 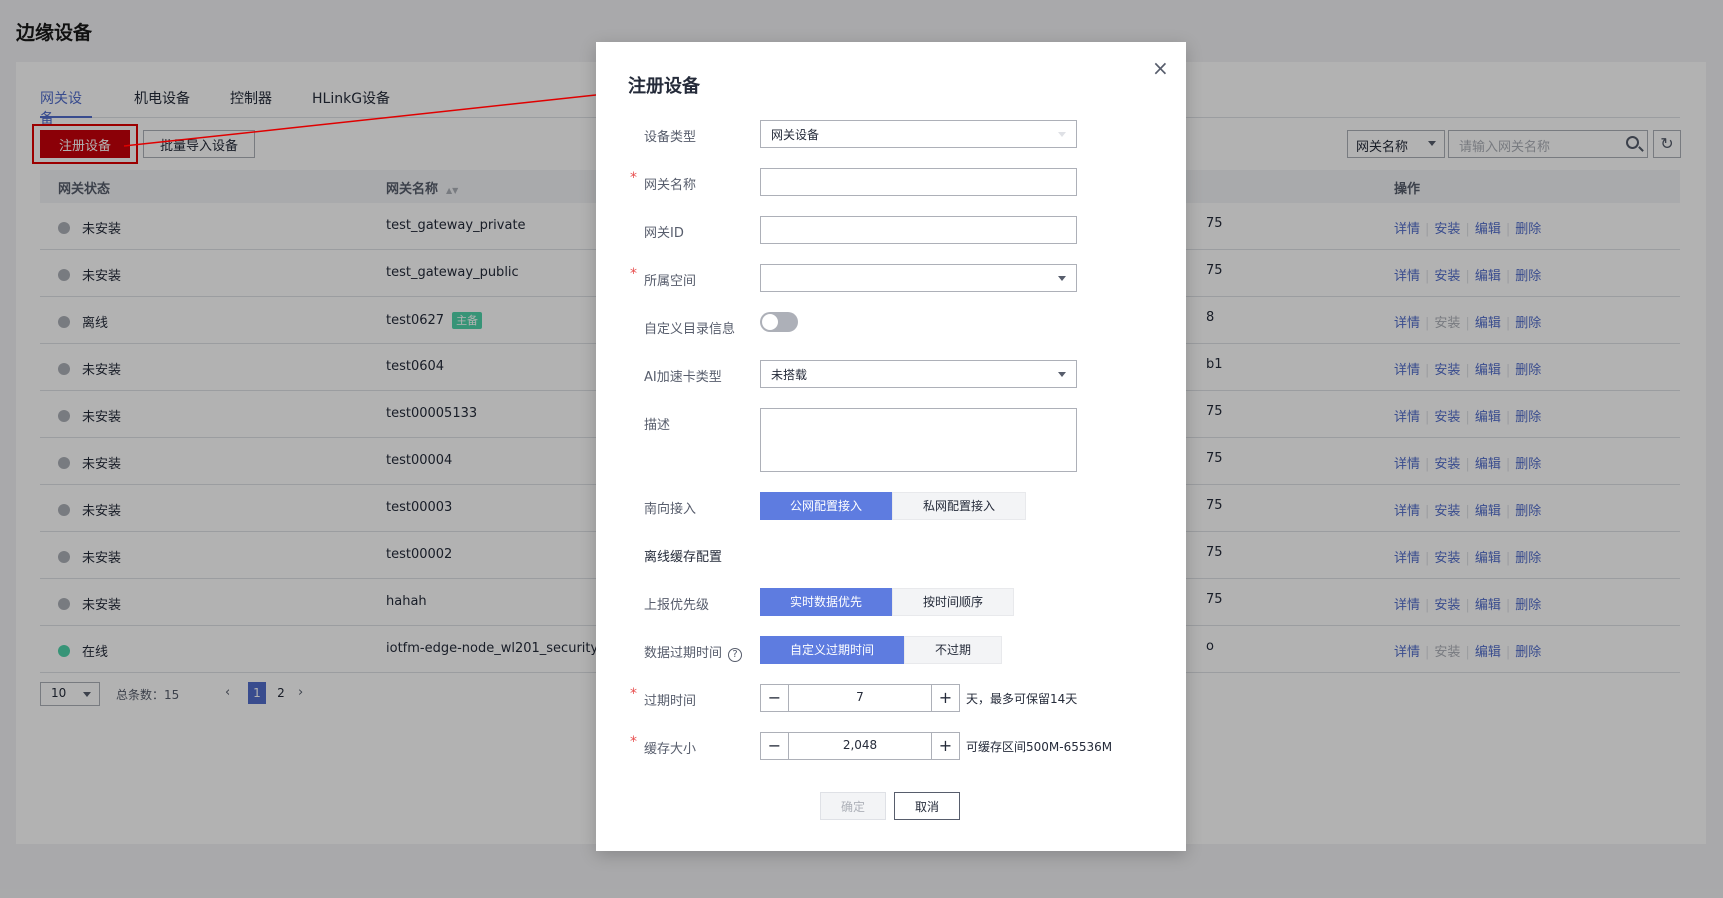 I want to click on label-device-type: 设备类型, so click(x=670, y=137).